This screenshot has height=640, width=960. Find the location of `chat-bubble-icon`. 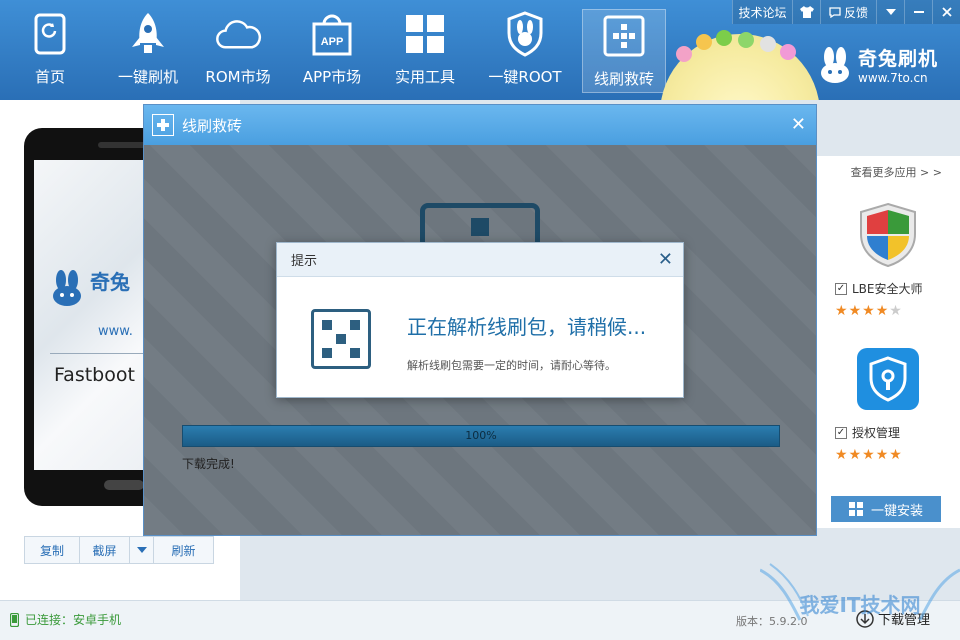

chat-bubble-icon is located at coordinates (835, 12).